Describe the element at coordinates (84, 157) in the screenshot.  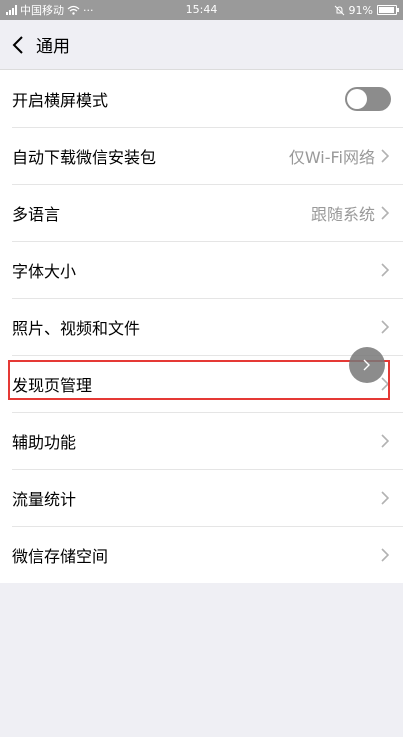
I see `setting-label: 自动下载微信安装包` at that location.